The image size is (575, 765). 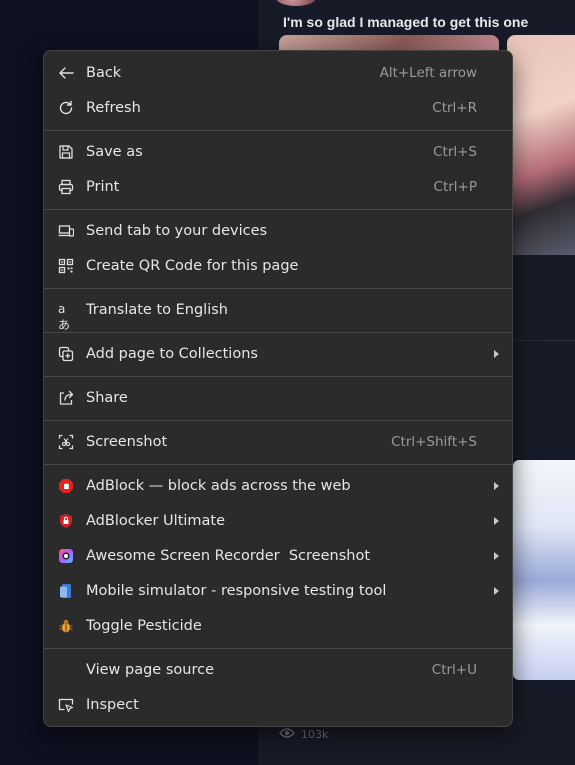 What do you see at coordinates (66, 442) in the screenshot?
I see `screenshot-icon` at bounding box center [66, 442].